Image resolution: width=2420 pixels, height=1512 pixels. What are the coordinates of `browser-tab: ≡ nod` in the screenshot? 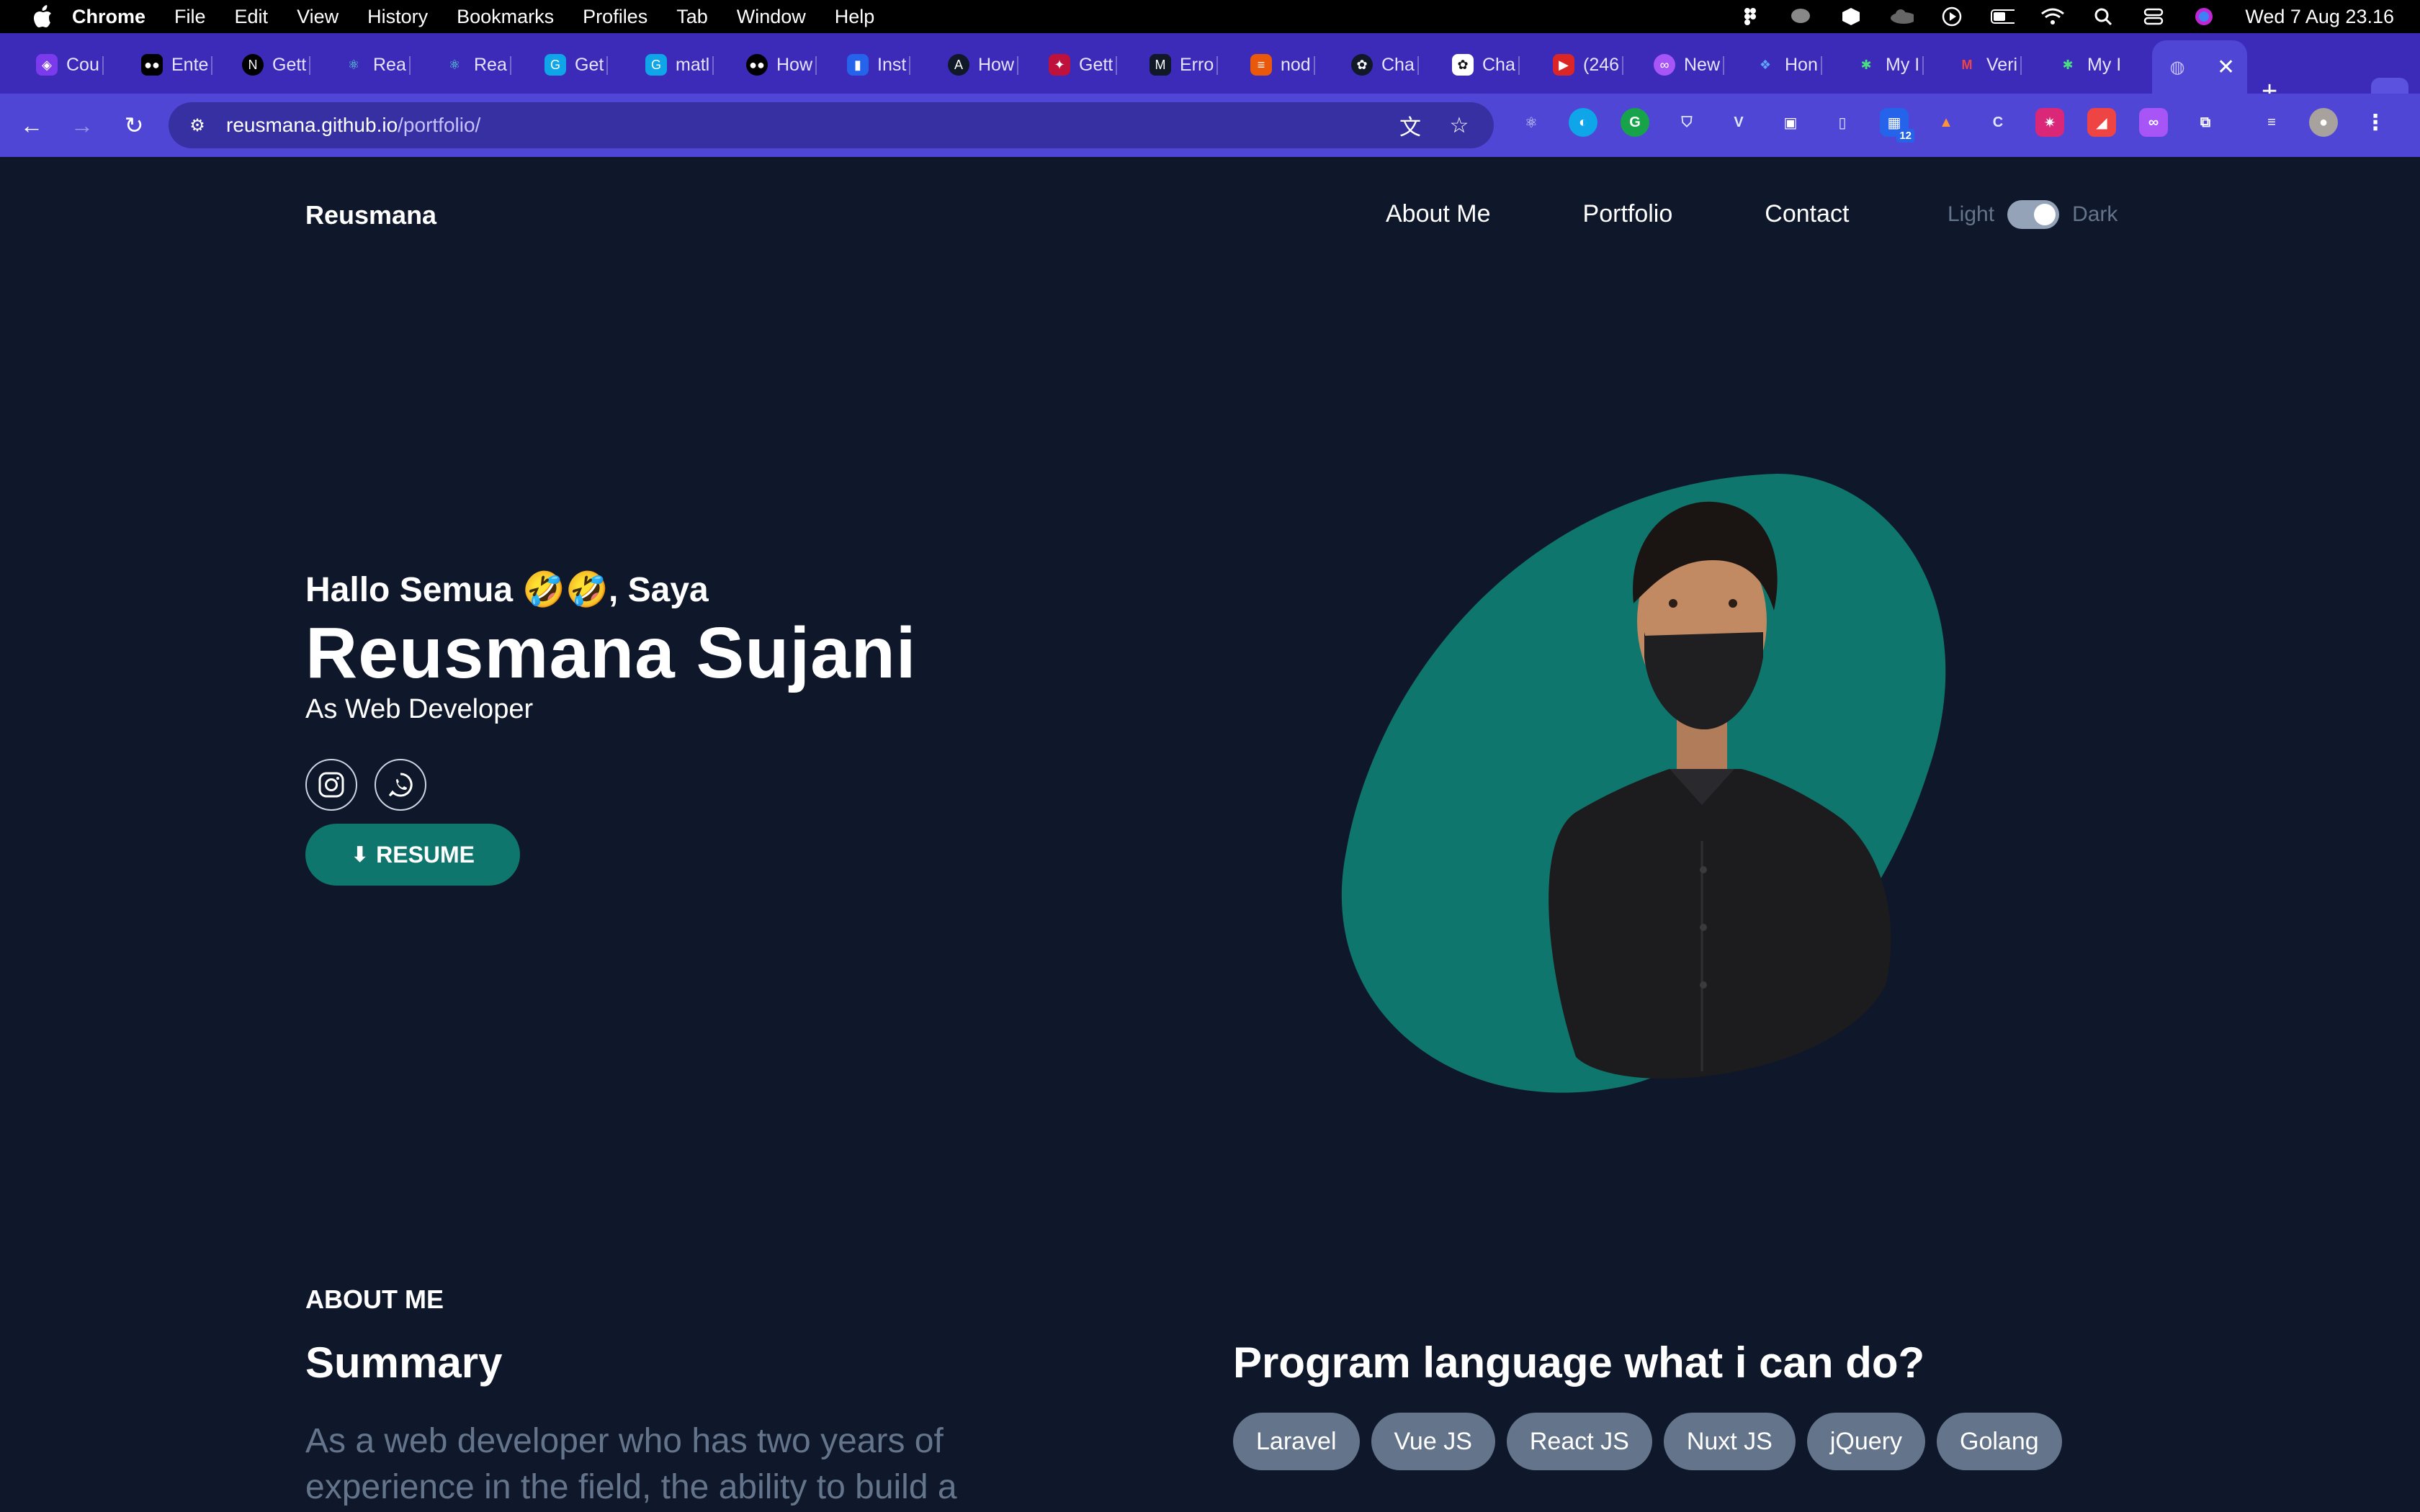 It's located at (1282, 65).